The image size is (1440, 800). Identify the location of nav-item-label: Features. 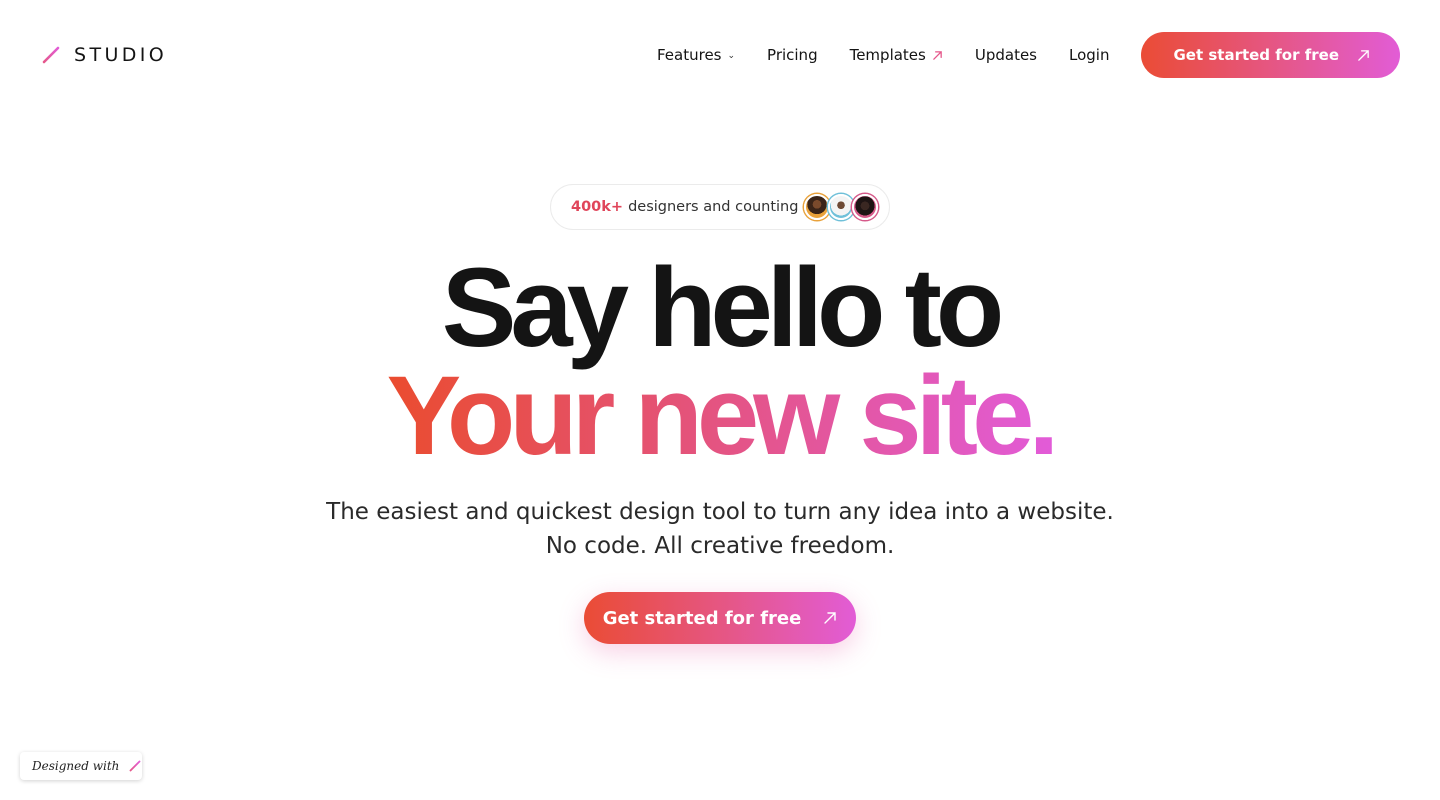
(689, 55).